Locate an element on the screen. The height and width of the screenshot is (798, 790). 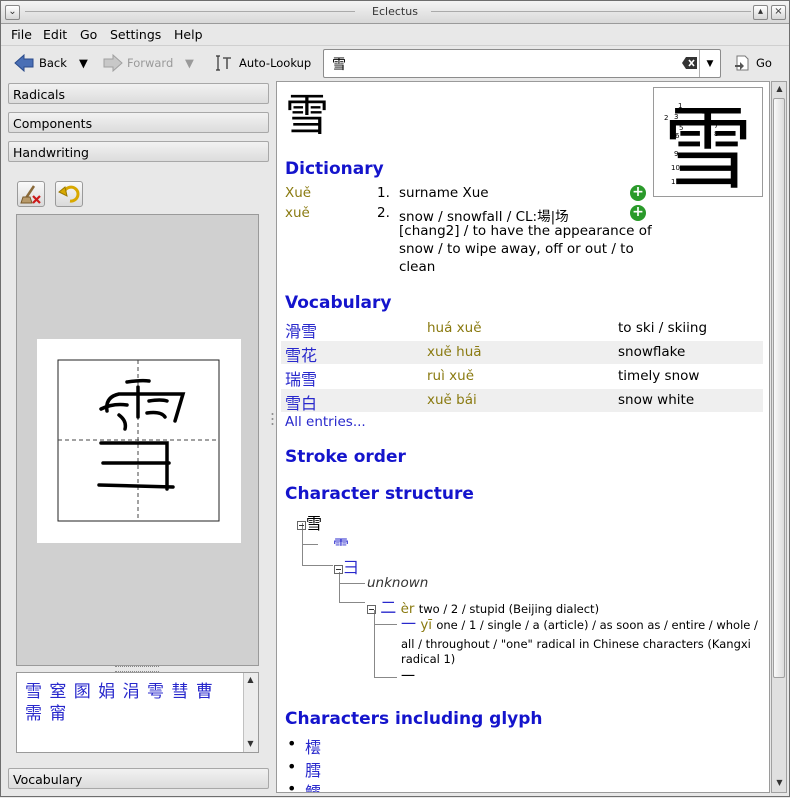
character-structure-heading: Character structure is located at coordinates (379, 494).